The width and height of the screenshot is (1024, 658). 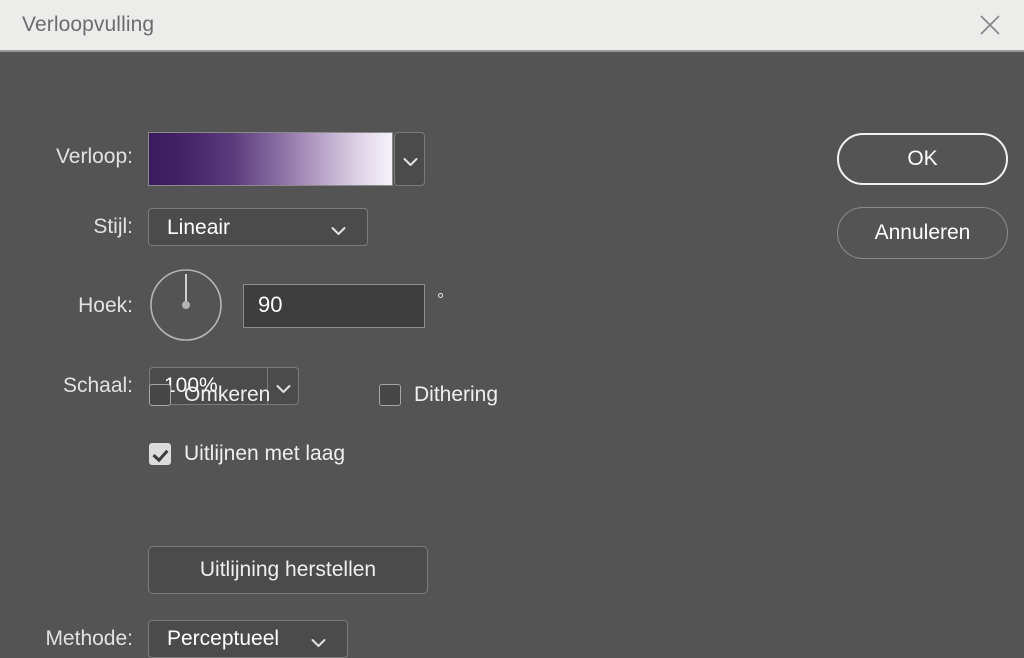 What do you see at coordinates (227, 394) in the screenshot?
I see `reverse-label: Omkeren` at bounding box center [227, 394].